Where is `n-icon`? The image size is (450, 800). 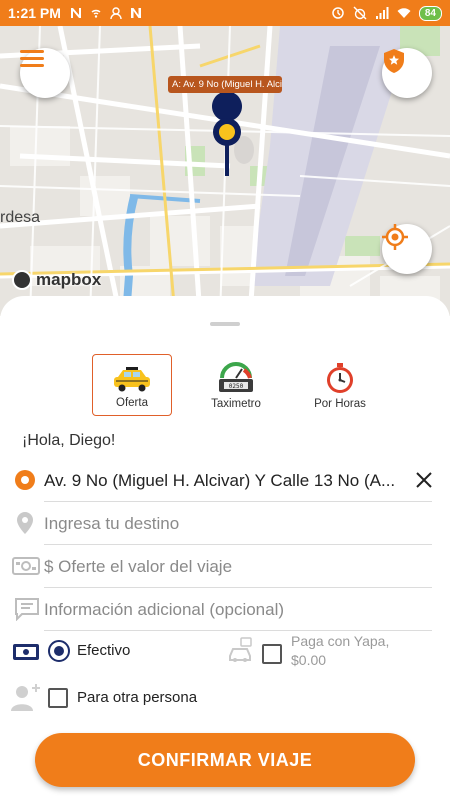
n-icon is located at coordinates (75, 13).